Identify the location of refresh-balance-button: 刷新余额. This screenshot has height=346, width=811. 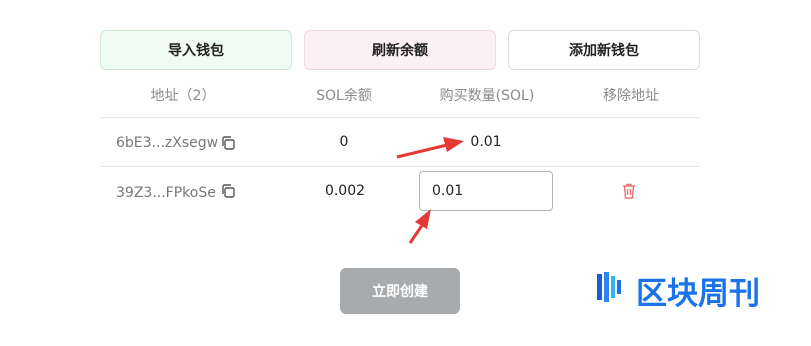
(400, 50).